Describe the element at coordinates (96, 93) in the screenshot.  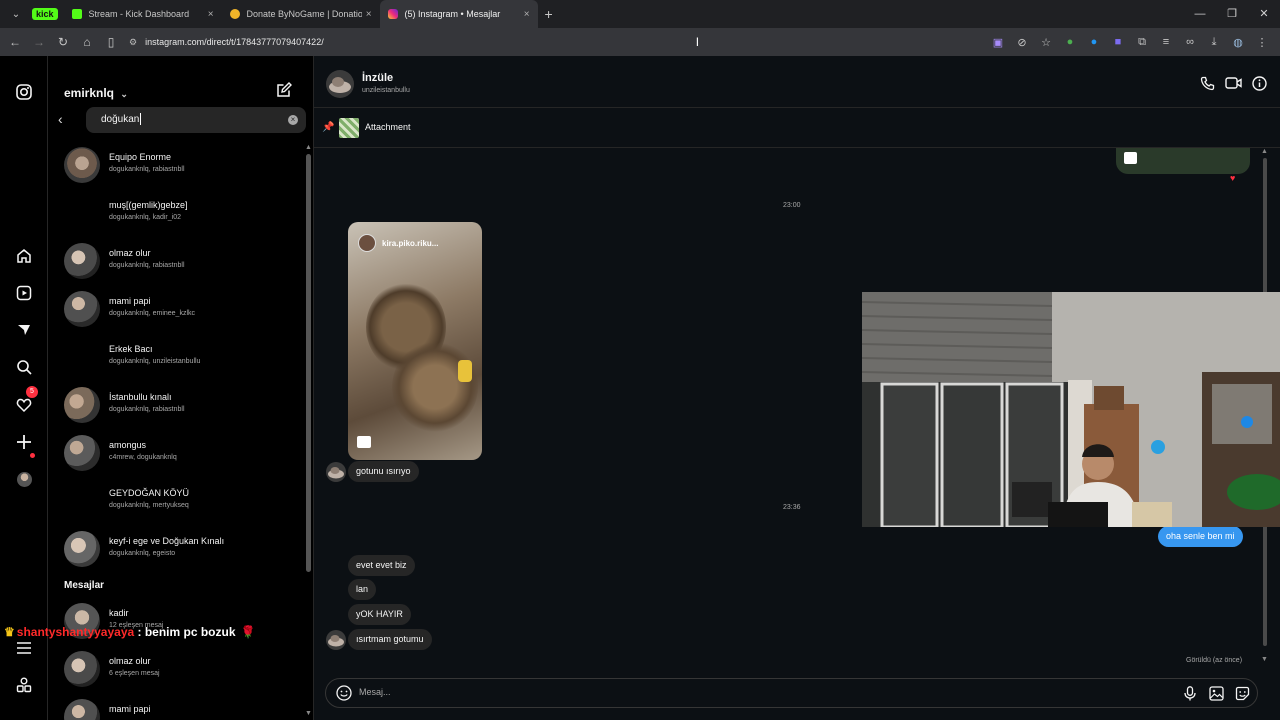
I see `account-switcher: emirknlq ⌄` at that location.